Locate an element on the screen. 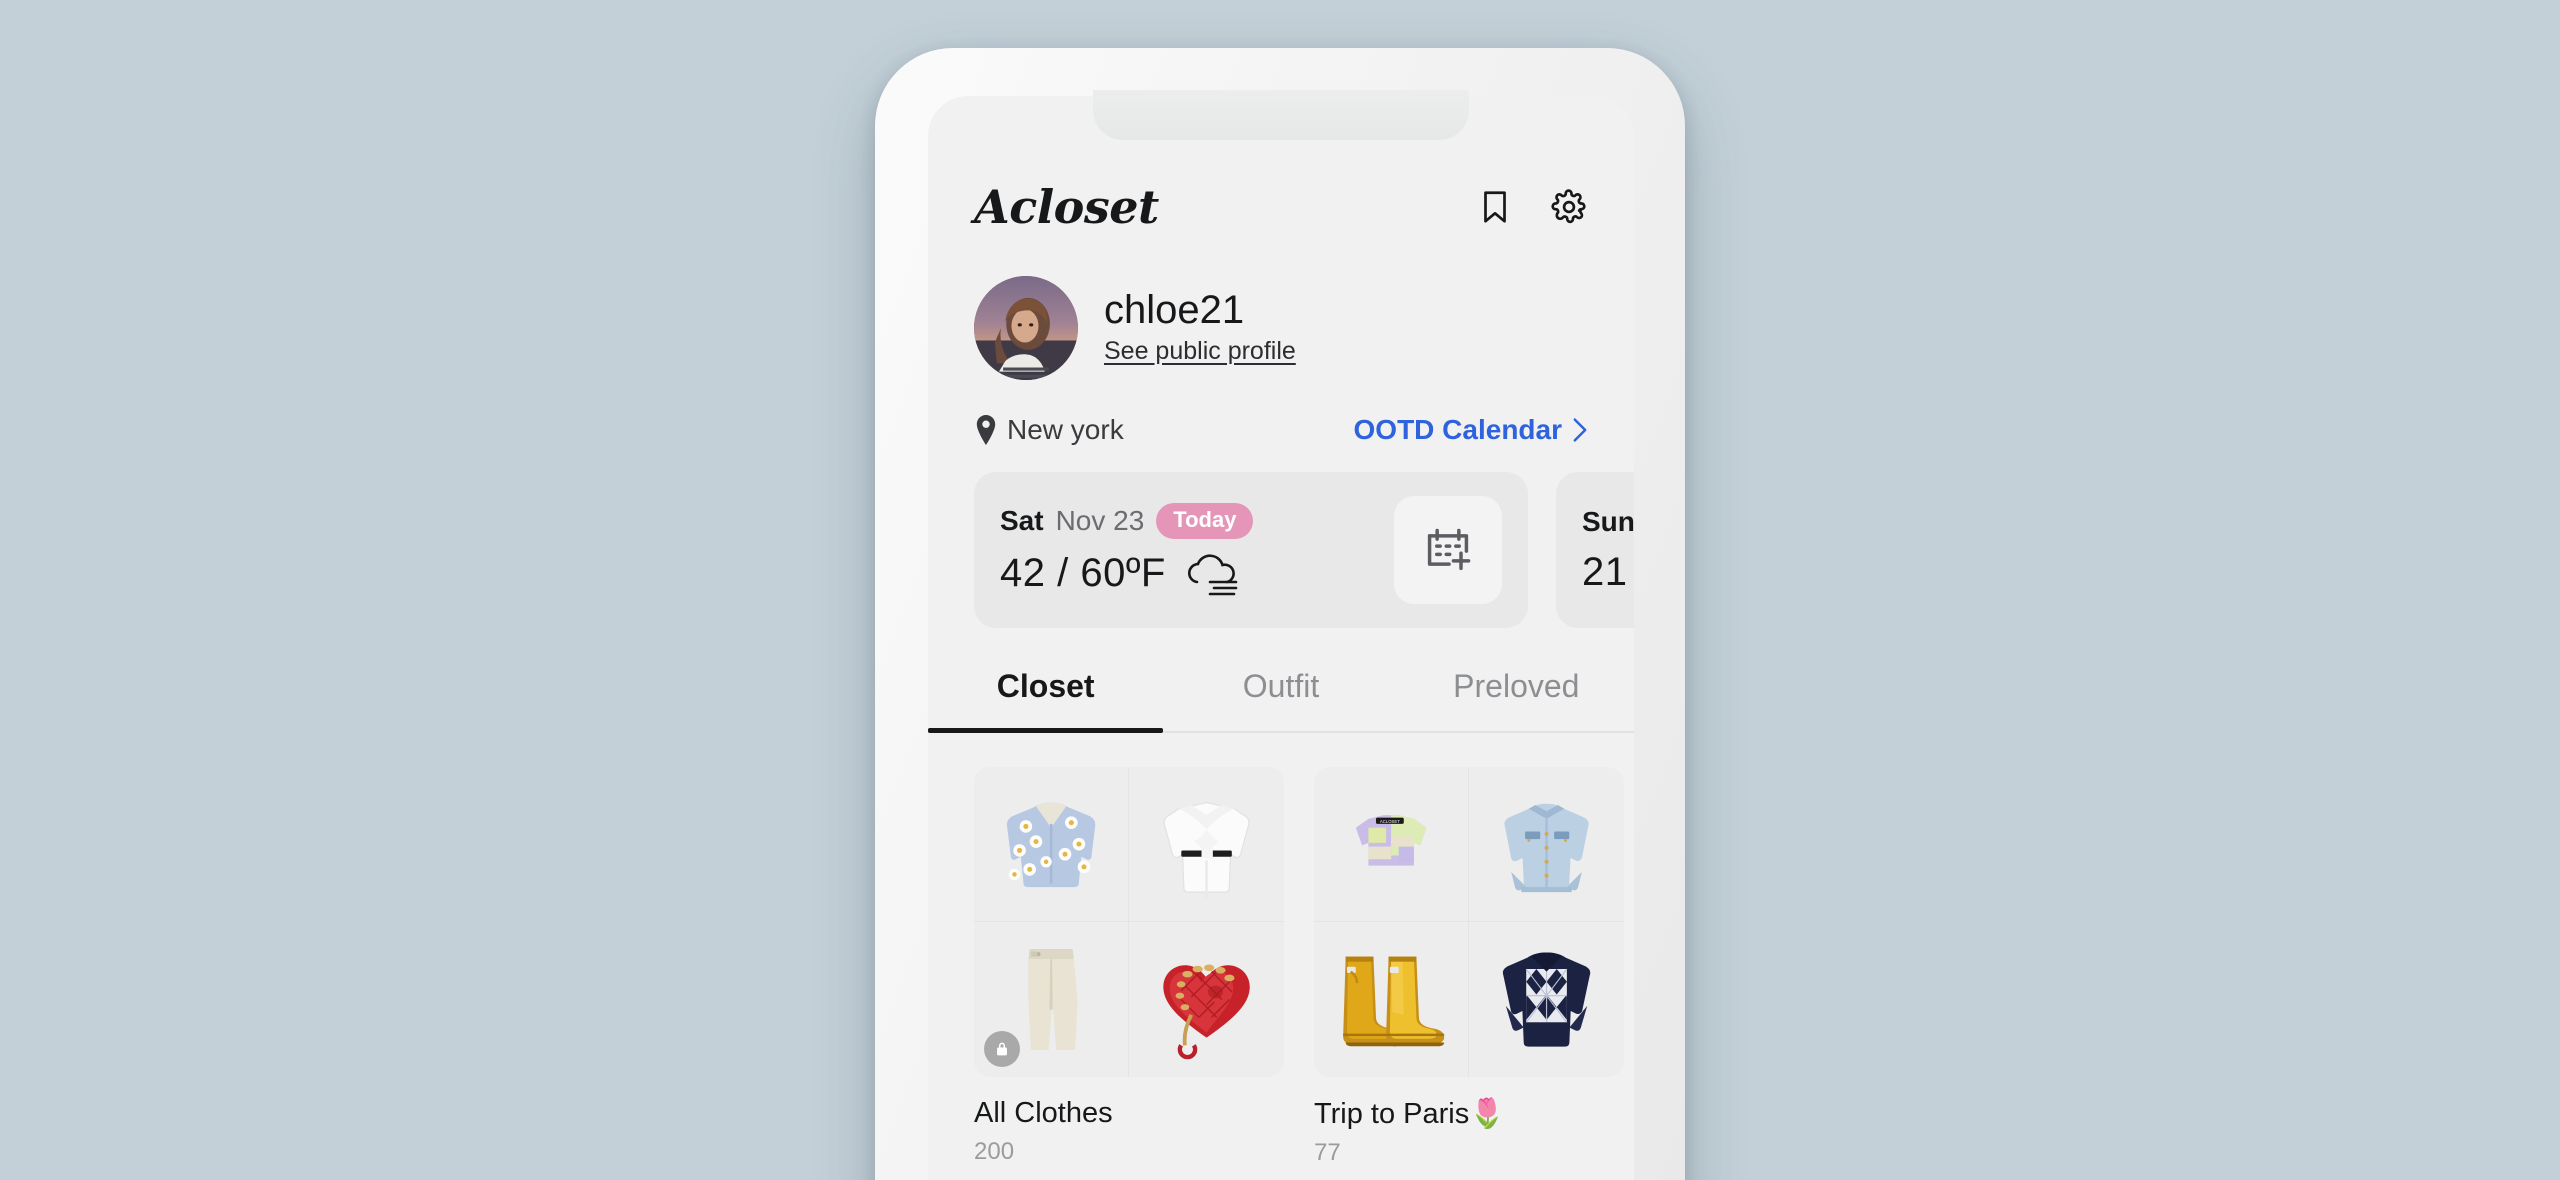  weather-card-today: Sat Nov 23 Today 42 / 60ºF is located at coordinates (1251, 550).